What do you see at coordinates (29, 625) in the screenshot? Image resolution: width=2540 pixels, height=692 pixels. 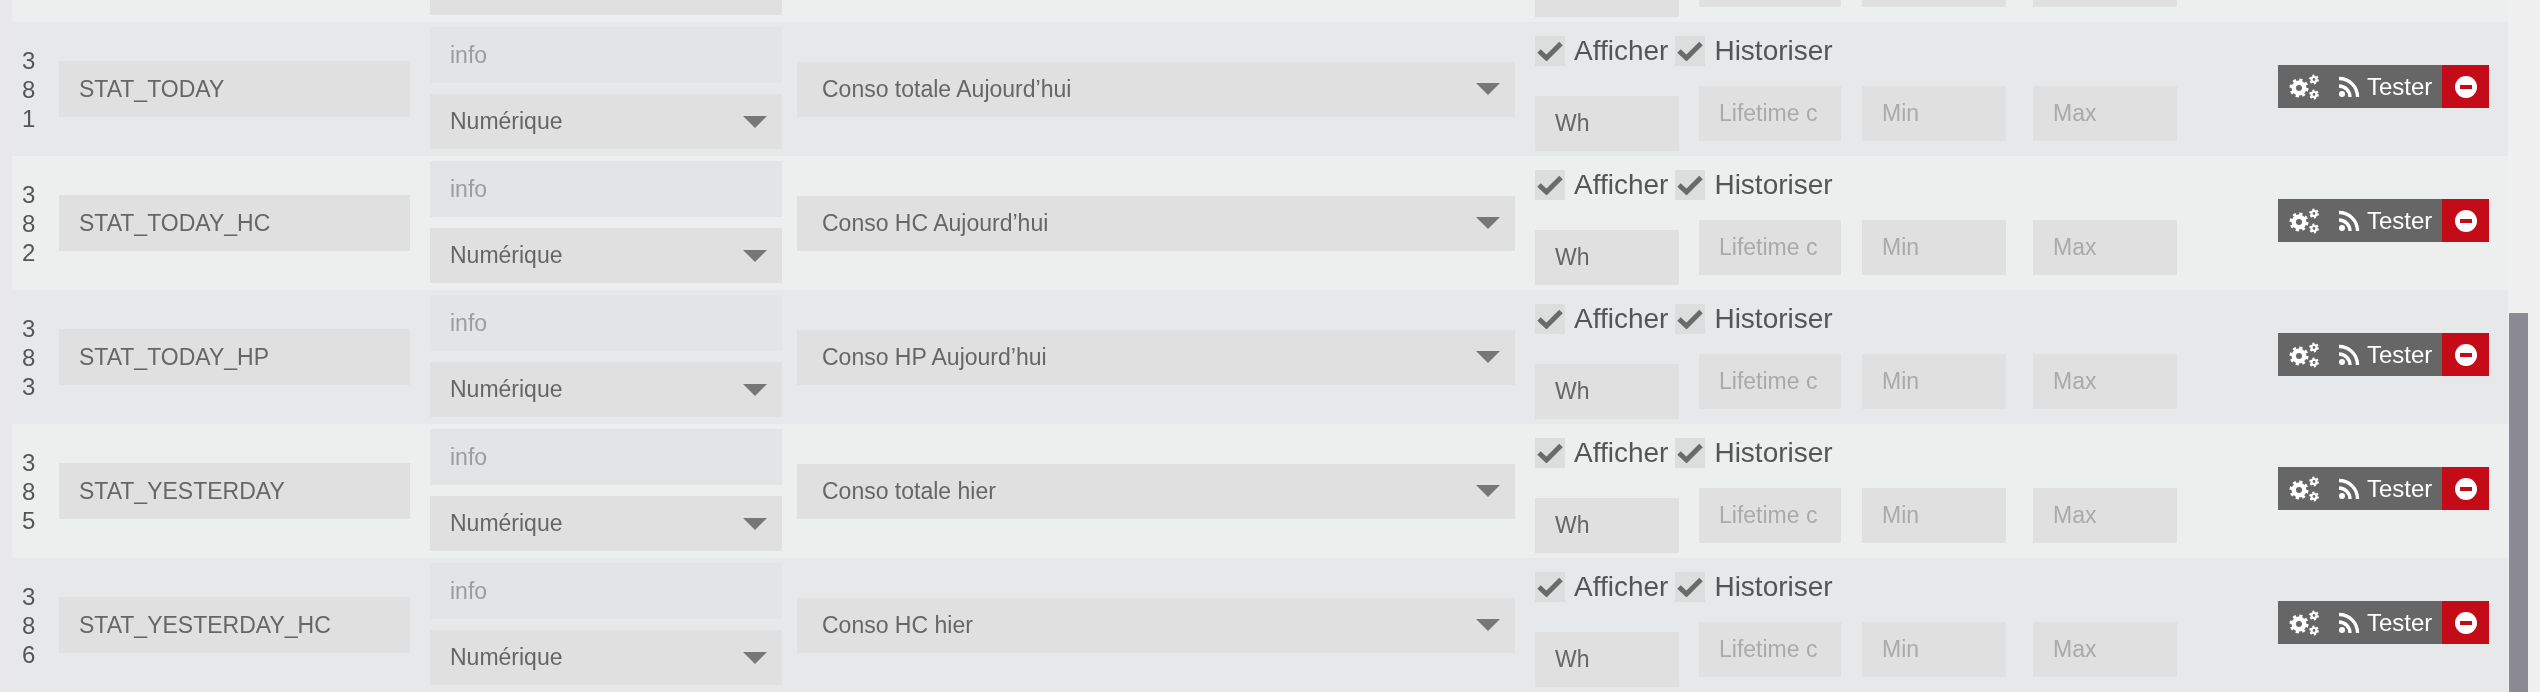 I see `row-number: 386` at bounding box center [29, 625].